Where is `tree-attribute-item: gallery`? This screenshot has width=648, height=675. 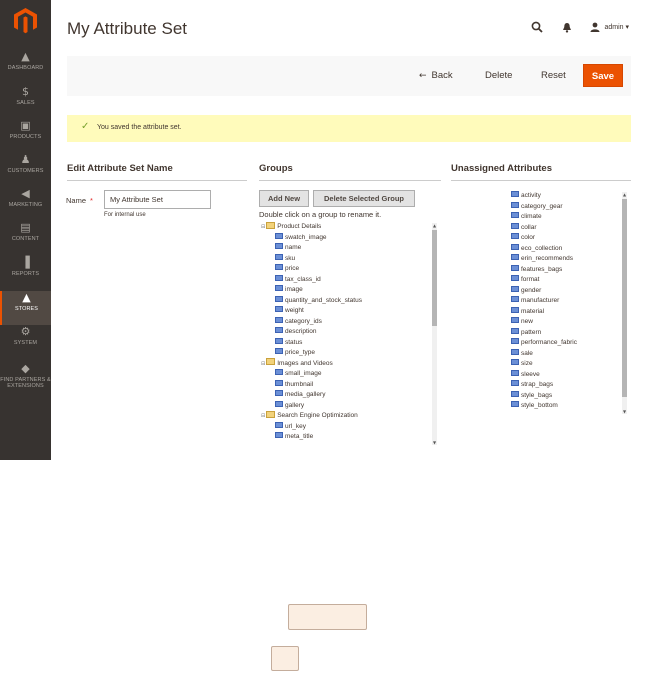 tree-attribute-item: gallery is located at coordinates (290, 405).